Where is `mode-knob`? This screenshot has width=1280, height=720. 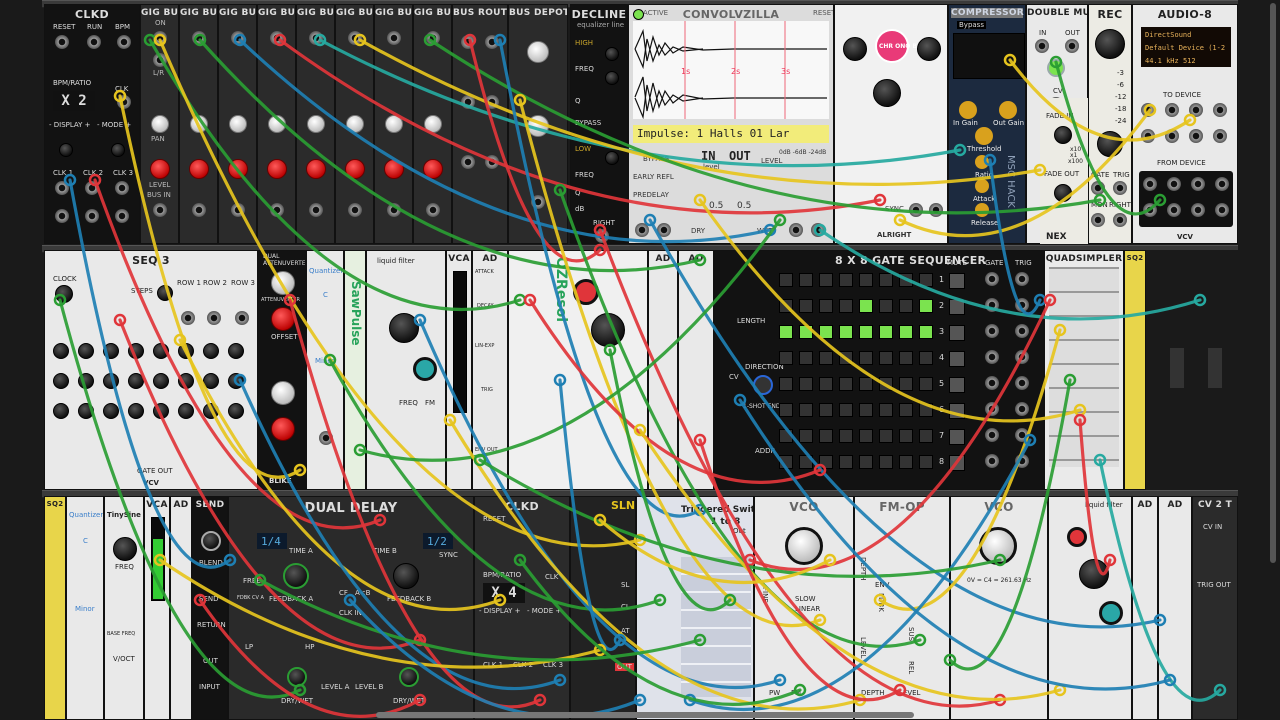 mode-knob is located at coordinates (118, 150).